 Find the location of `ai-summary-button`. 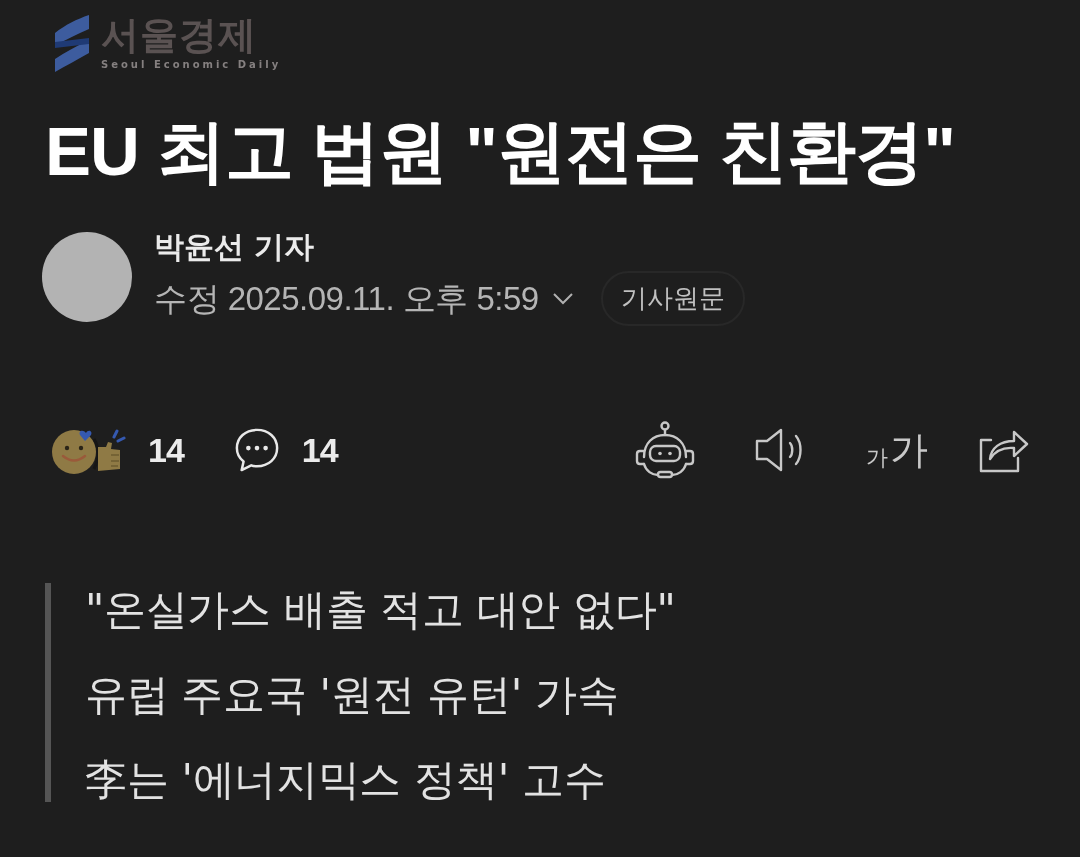

ai-summary-button is located at coordinates (665, 450).